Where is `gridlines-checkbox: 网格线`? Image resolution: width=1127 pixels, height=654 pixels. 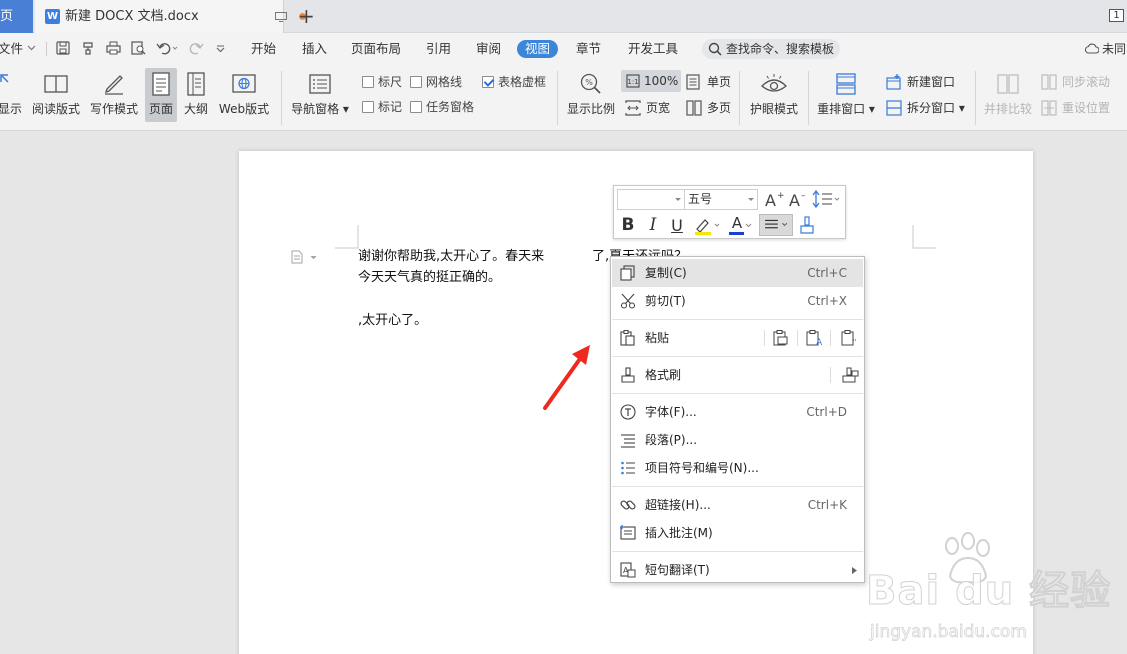
gridlines-checkbox: 网格线 is located at coordinates (436, 82).